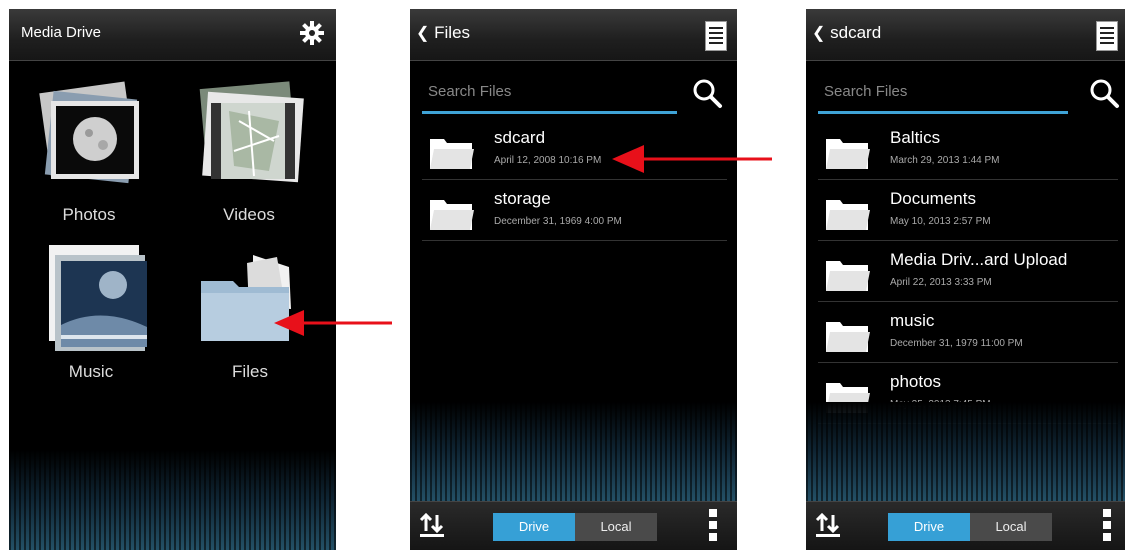 This screenshot has height=551, width=1125. I want to click on screen-title: Files, so click(452, 32).